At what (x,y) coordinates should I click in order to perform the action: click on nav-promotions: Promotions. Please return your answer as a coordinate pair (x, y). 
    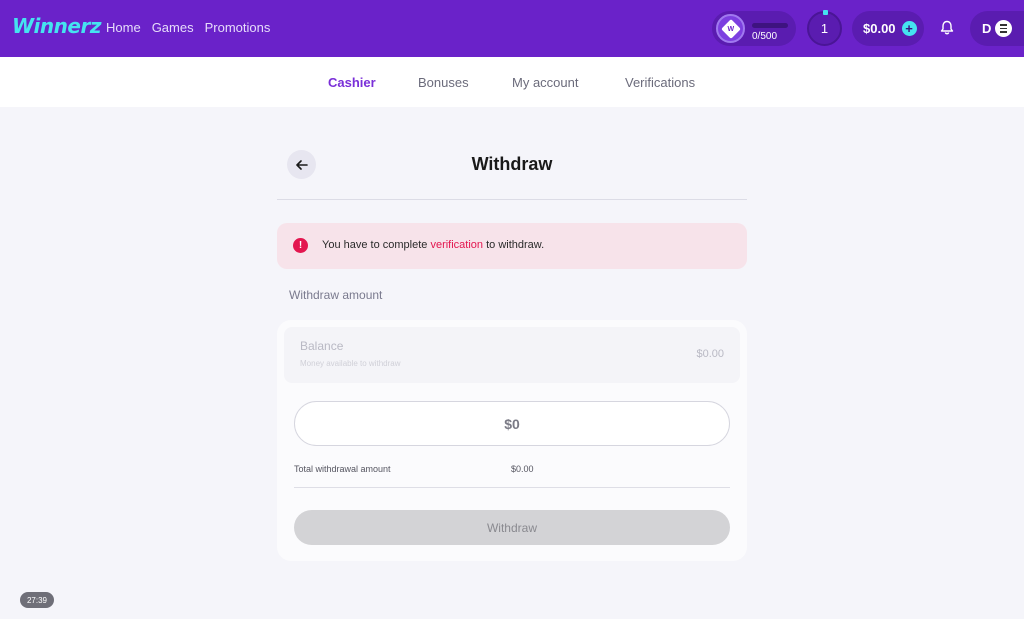
    Looking at the image, I should click on (238, 27).